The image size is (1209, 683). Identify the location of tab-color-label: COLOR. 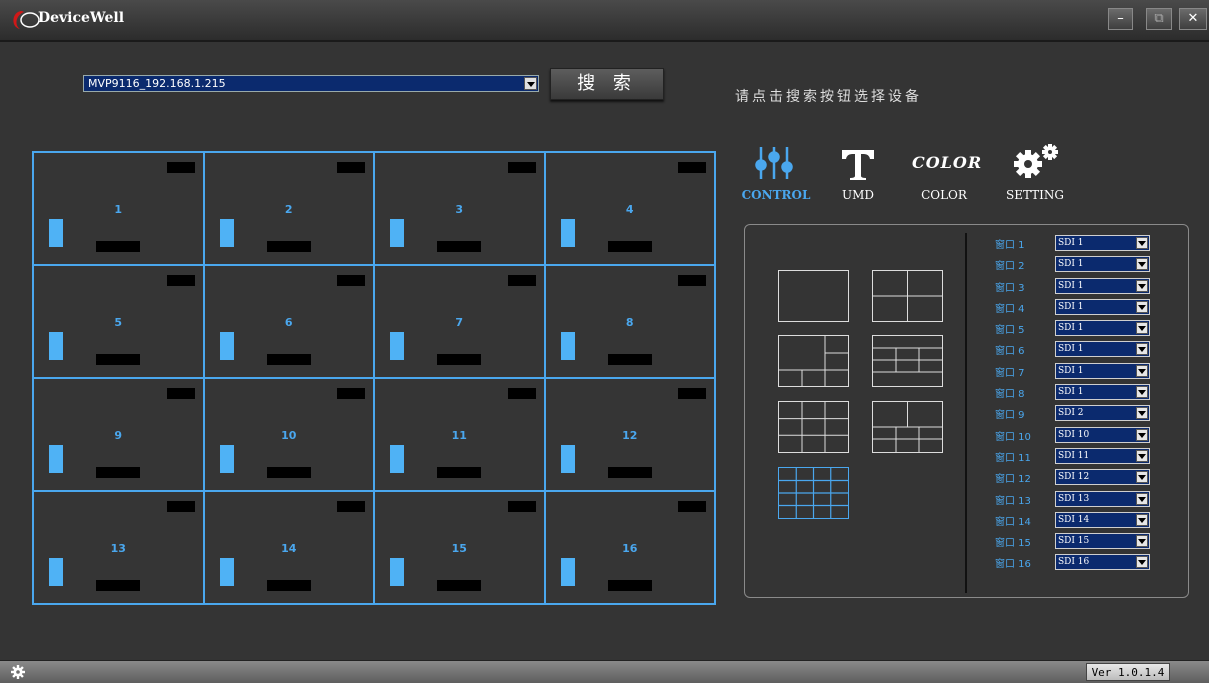
(944, 195).